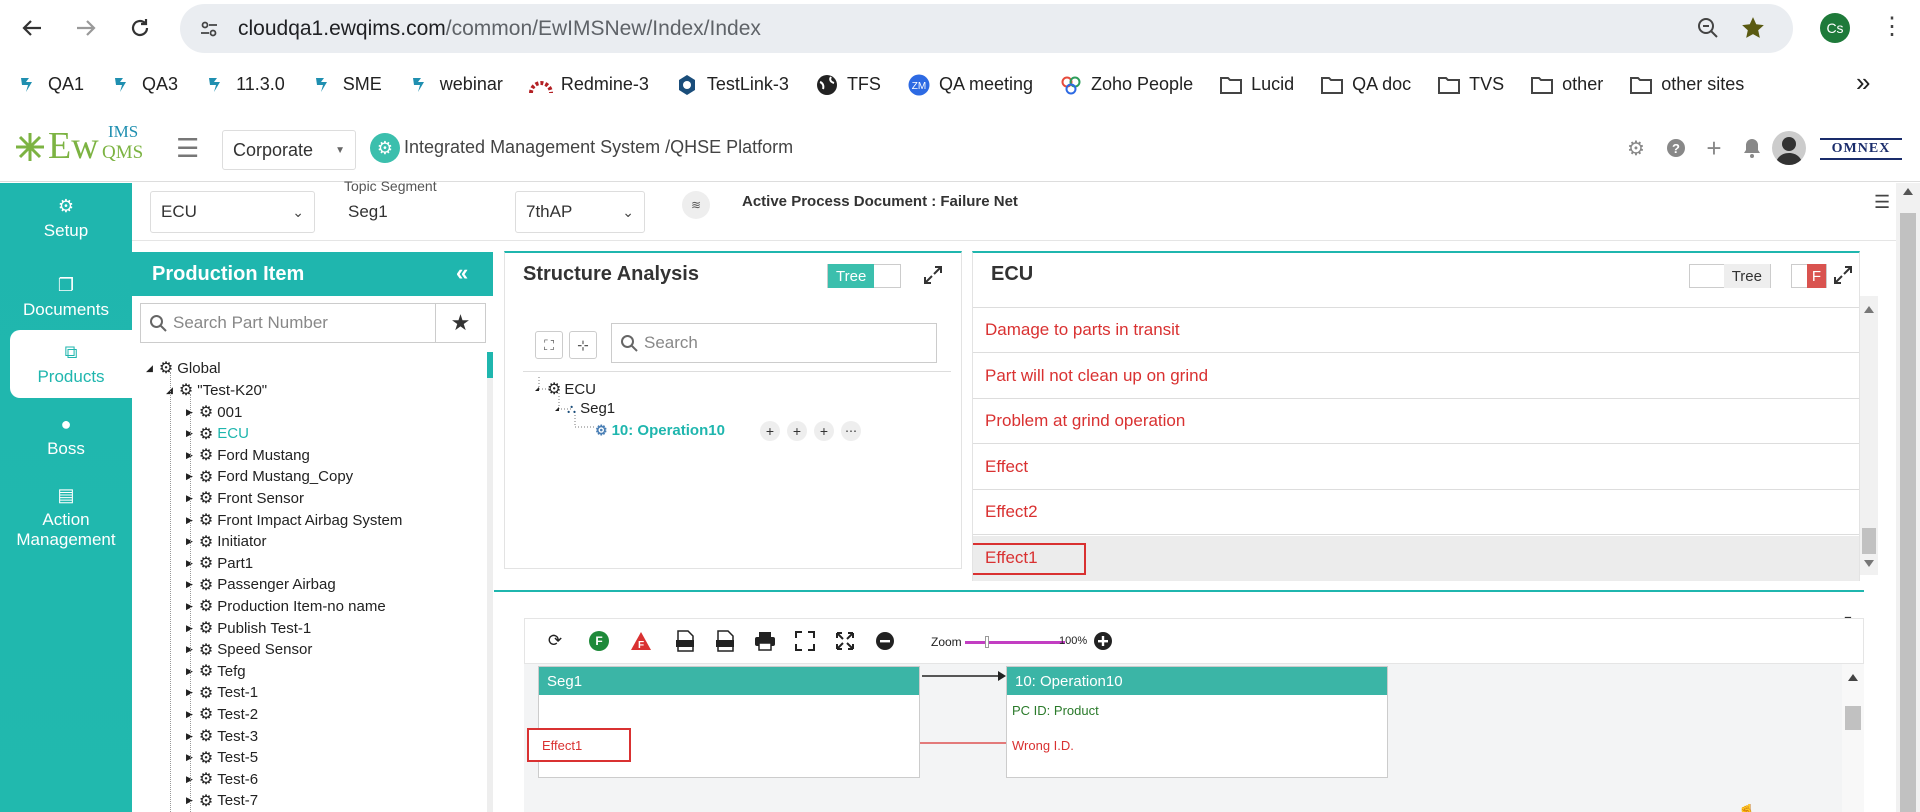  What do you see at coordinates (580, 212) in the screenshot?
I see `process-select: 7thAP ⌄` at bounding box center [580, 212].